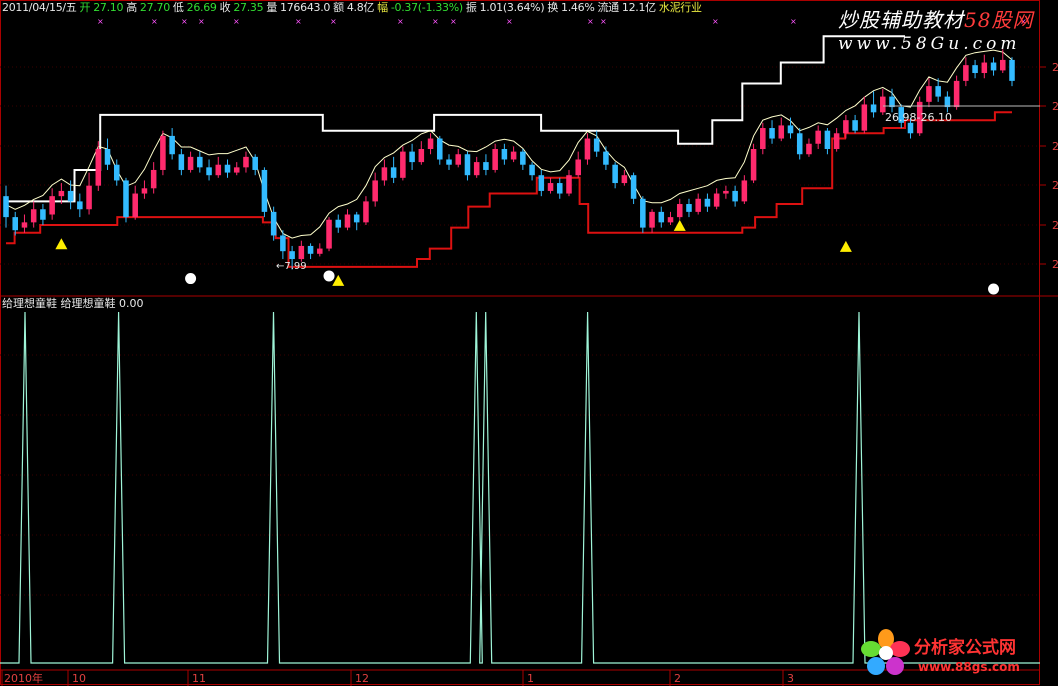  Describe the element at coordinates (680, 7) in the screenshot. I see `industry-label: 水泥行业` at that location.